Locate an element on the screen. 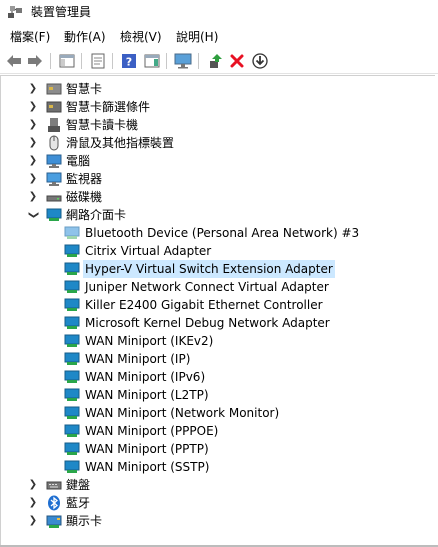  show-hide-console-tree-icon is located at coordinates (67, 61).